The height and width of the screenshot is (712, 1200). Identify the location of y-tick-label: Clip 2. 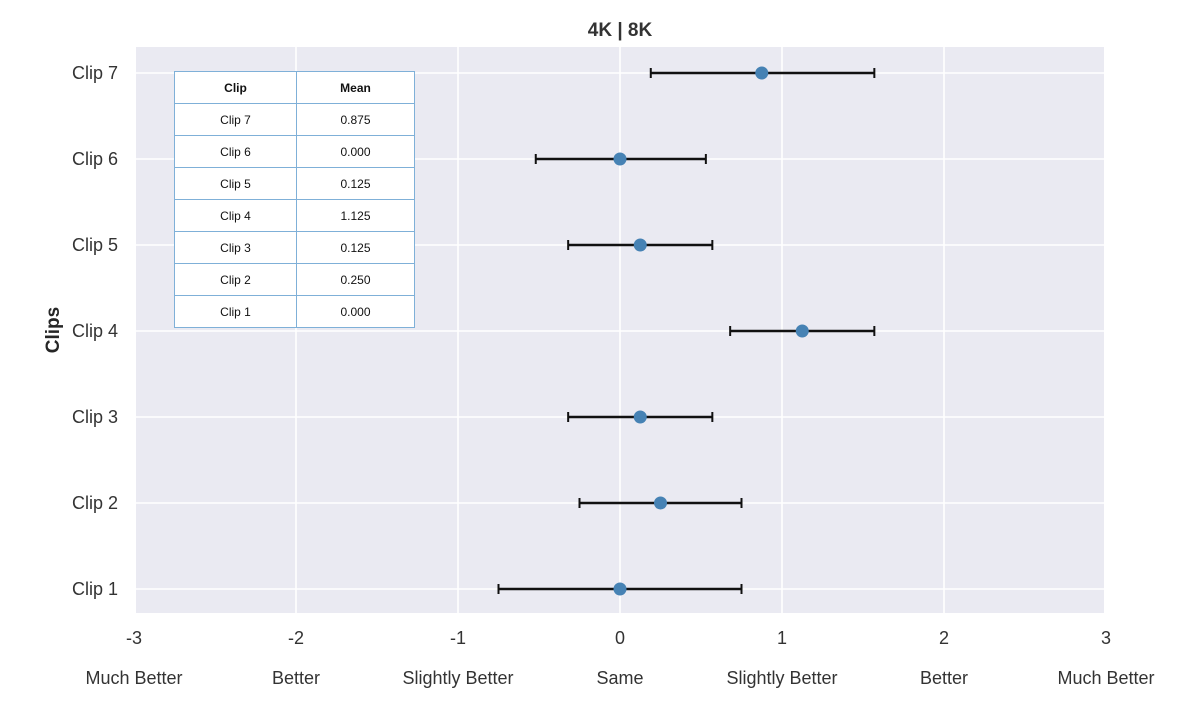
(95, 503).